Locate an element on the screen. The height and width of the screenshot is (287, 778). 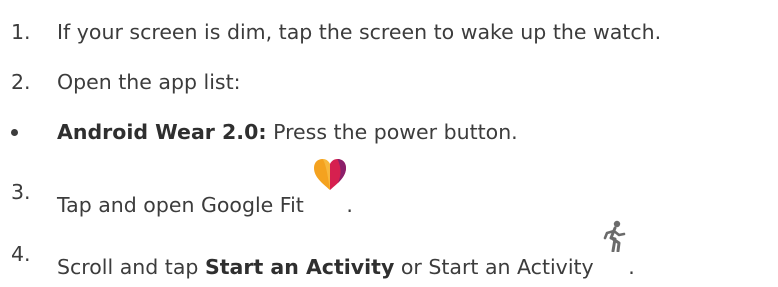
bold-label: Start an Activity is located at coordinates (299, 267).